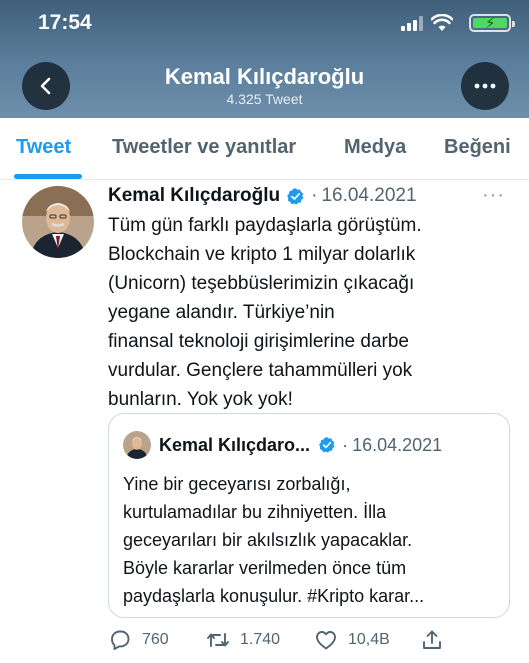 The height and width of the screenshot is (663, 529). I want to click on author-avatar, so click(58, 222).